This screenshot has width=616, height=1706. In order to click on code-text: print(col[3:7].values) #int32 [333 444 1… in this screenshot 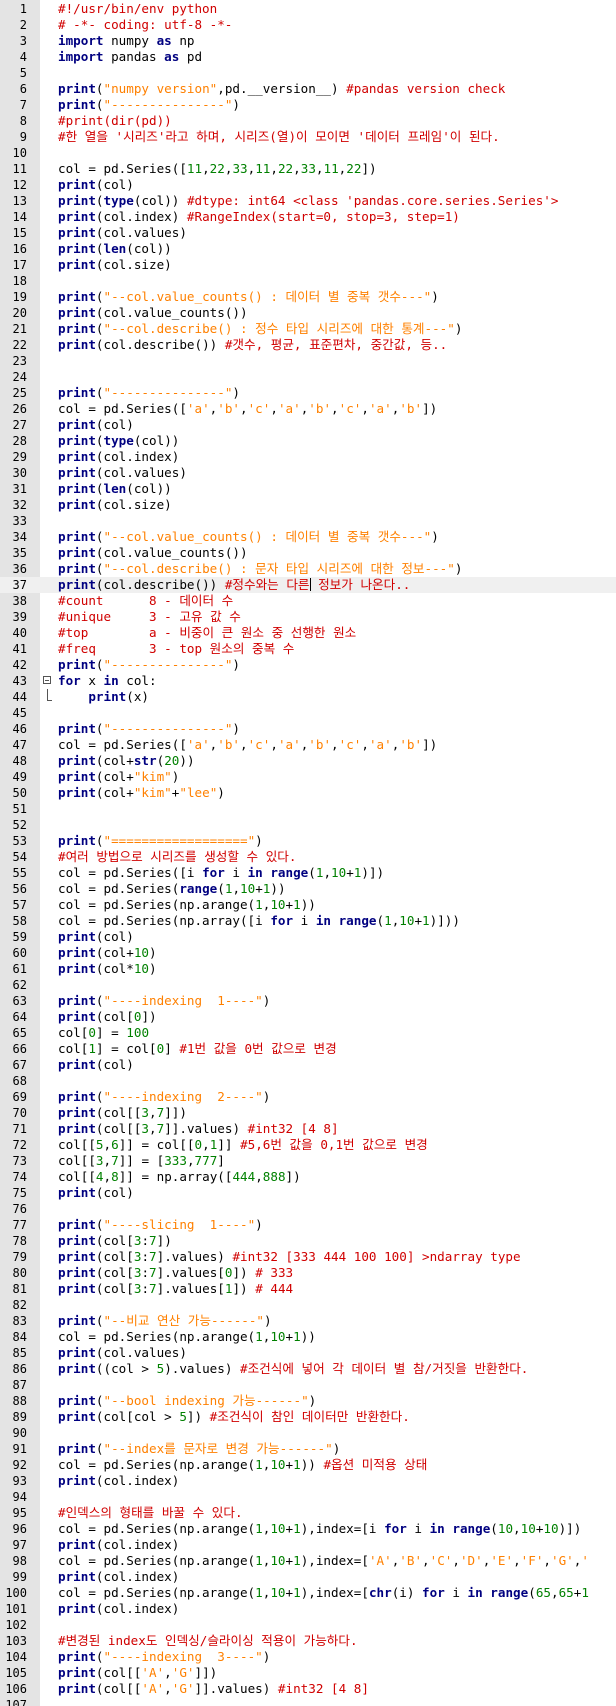, I will do `click(289, 1257)`.